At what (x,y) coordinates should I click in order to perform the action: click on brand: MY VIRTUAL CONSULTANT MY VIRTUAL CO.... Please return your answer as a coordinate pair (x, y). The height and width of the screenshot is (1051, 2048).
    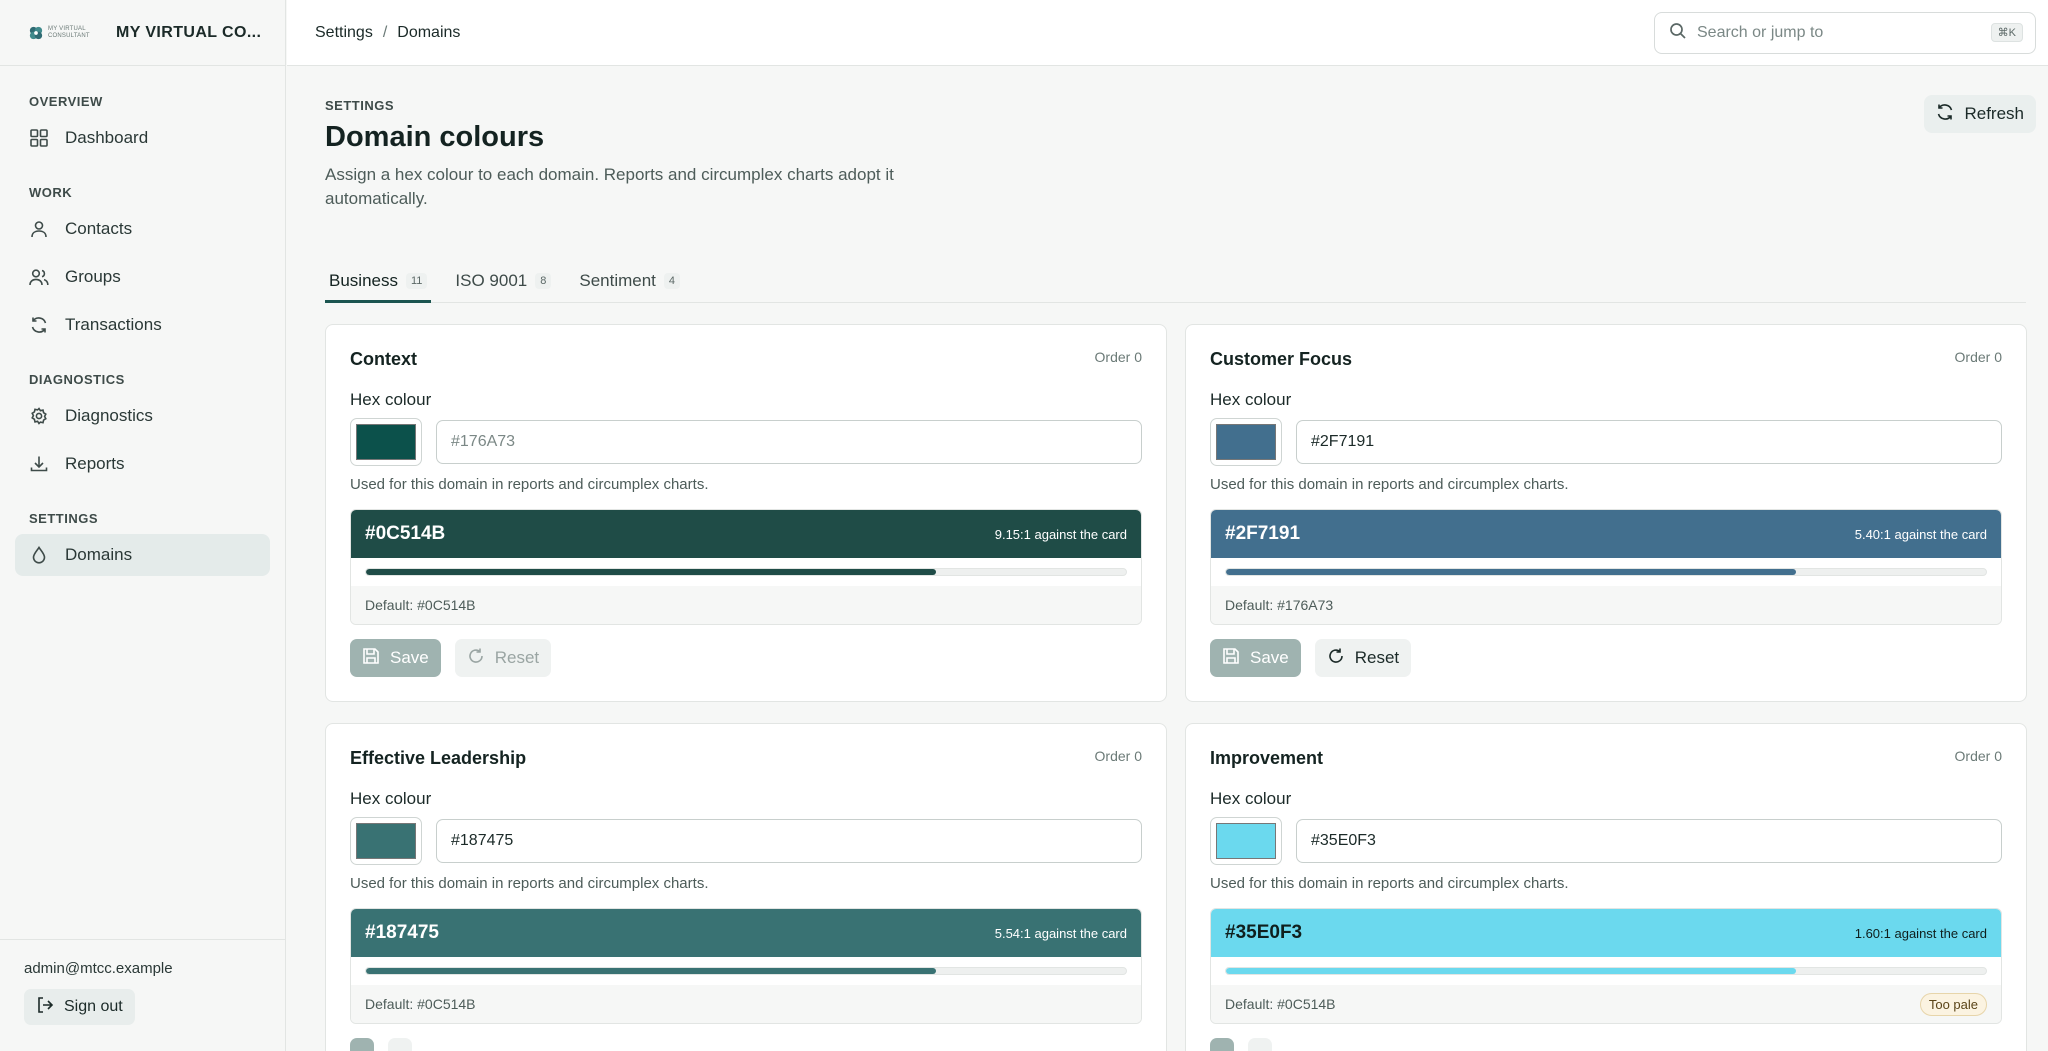
    Looking at the image, I should click on (142, 33).